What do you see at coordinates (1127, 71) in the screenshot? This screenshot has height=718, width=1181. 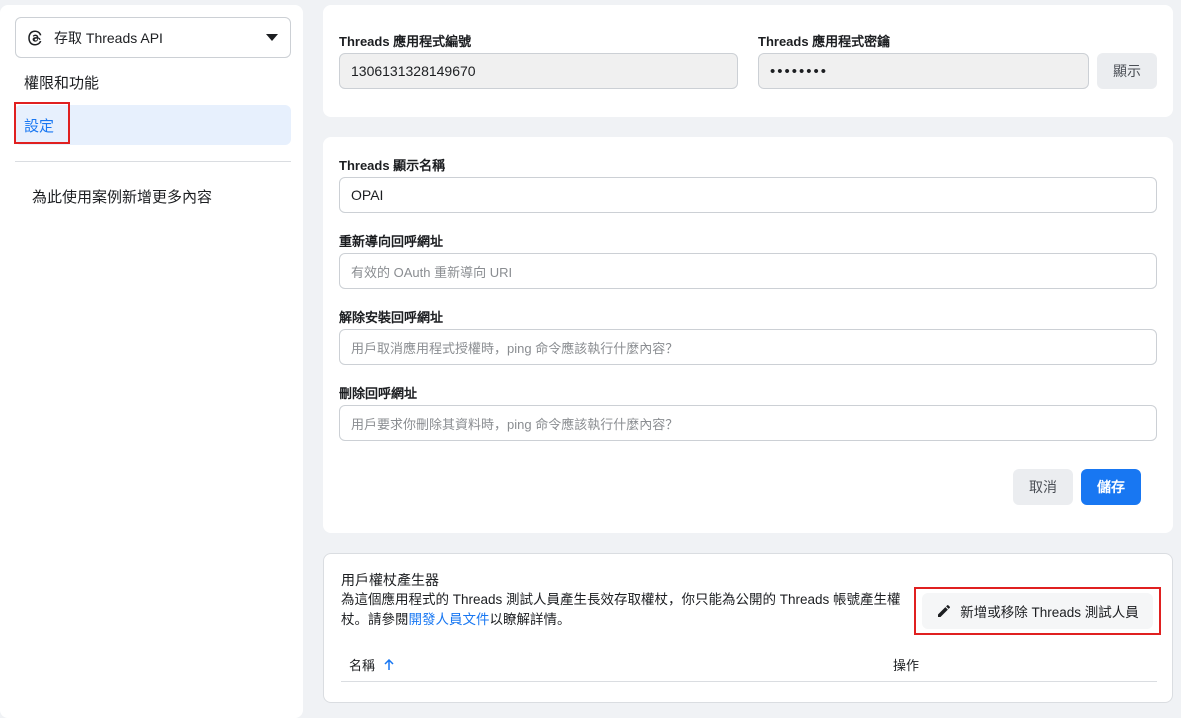 I see `show-secret-button: 顯示` at bounding box center [1127, 71].